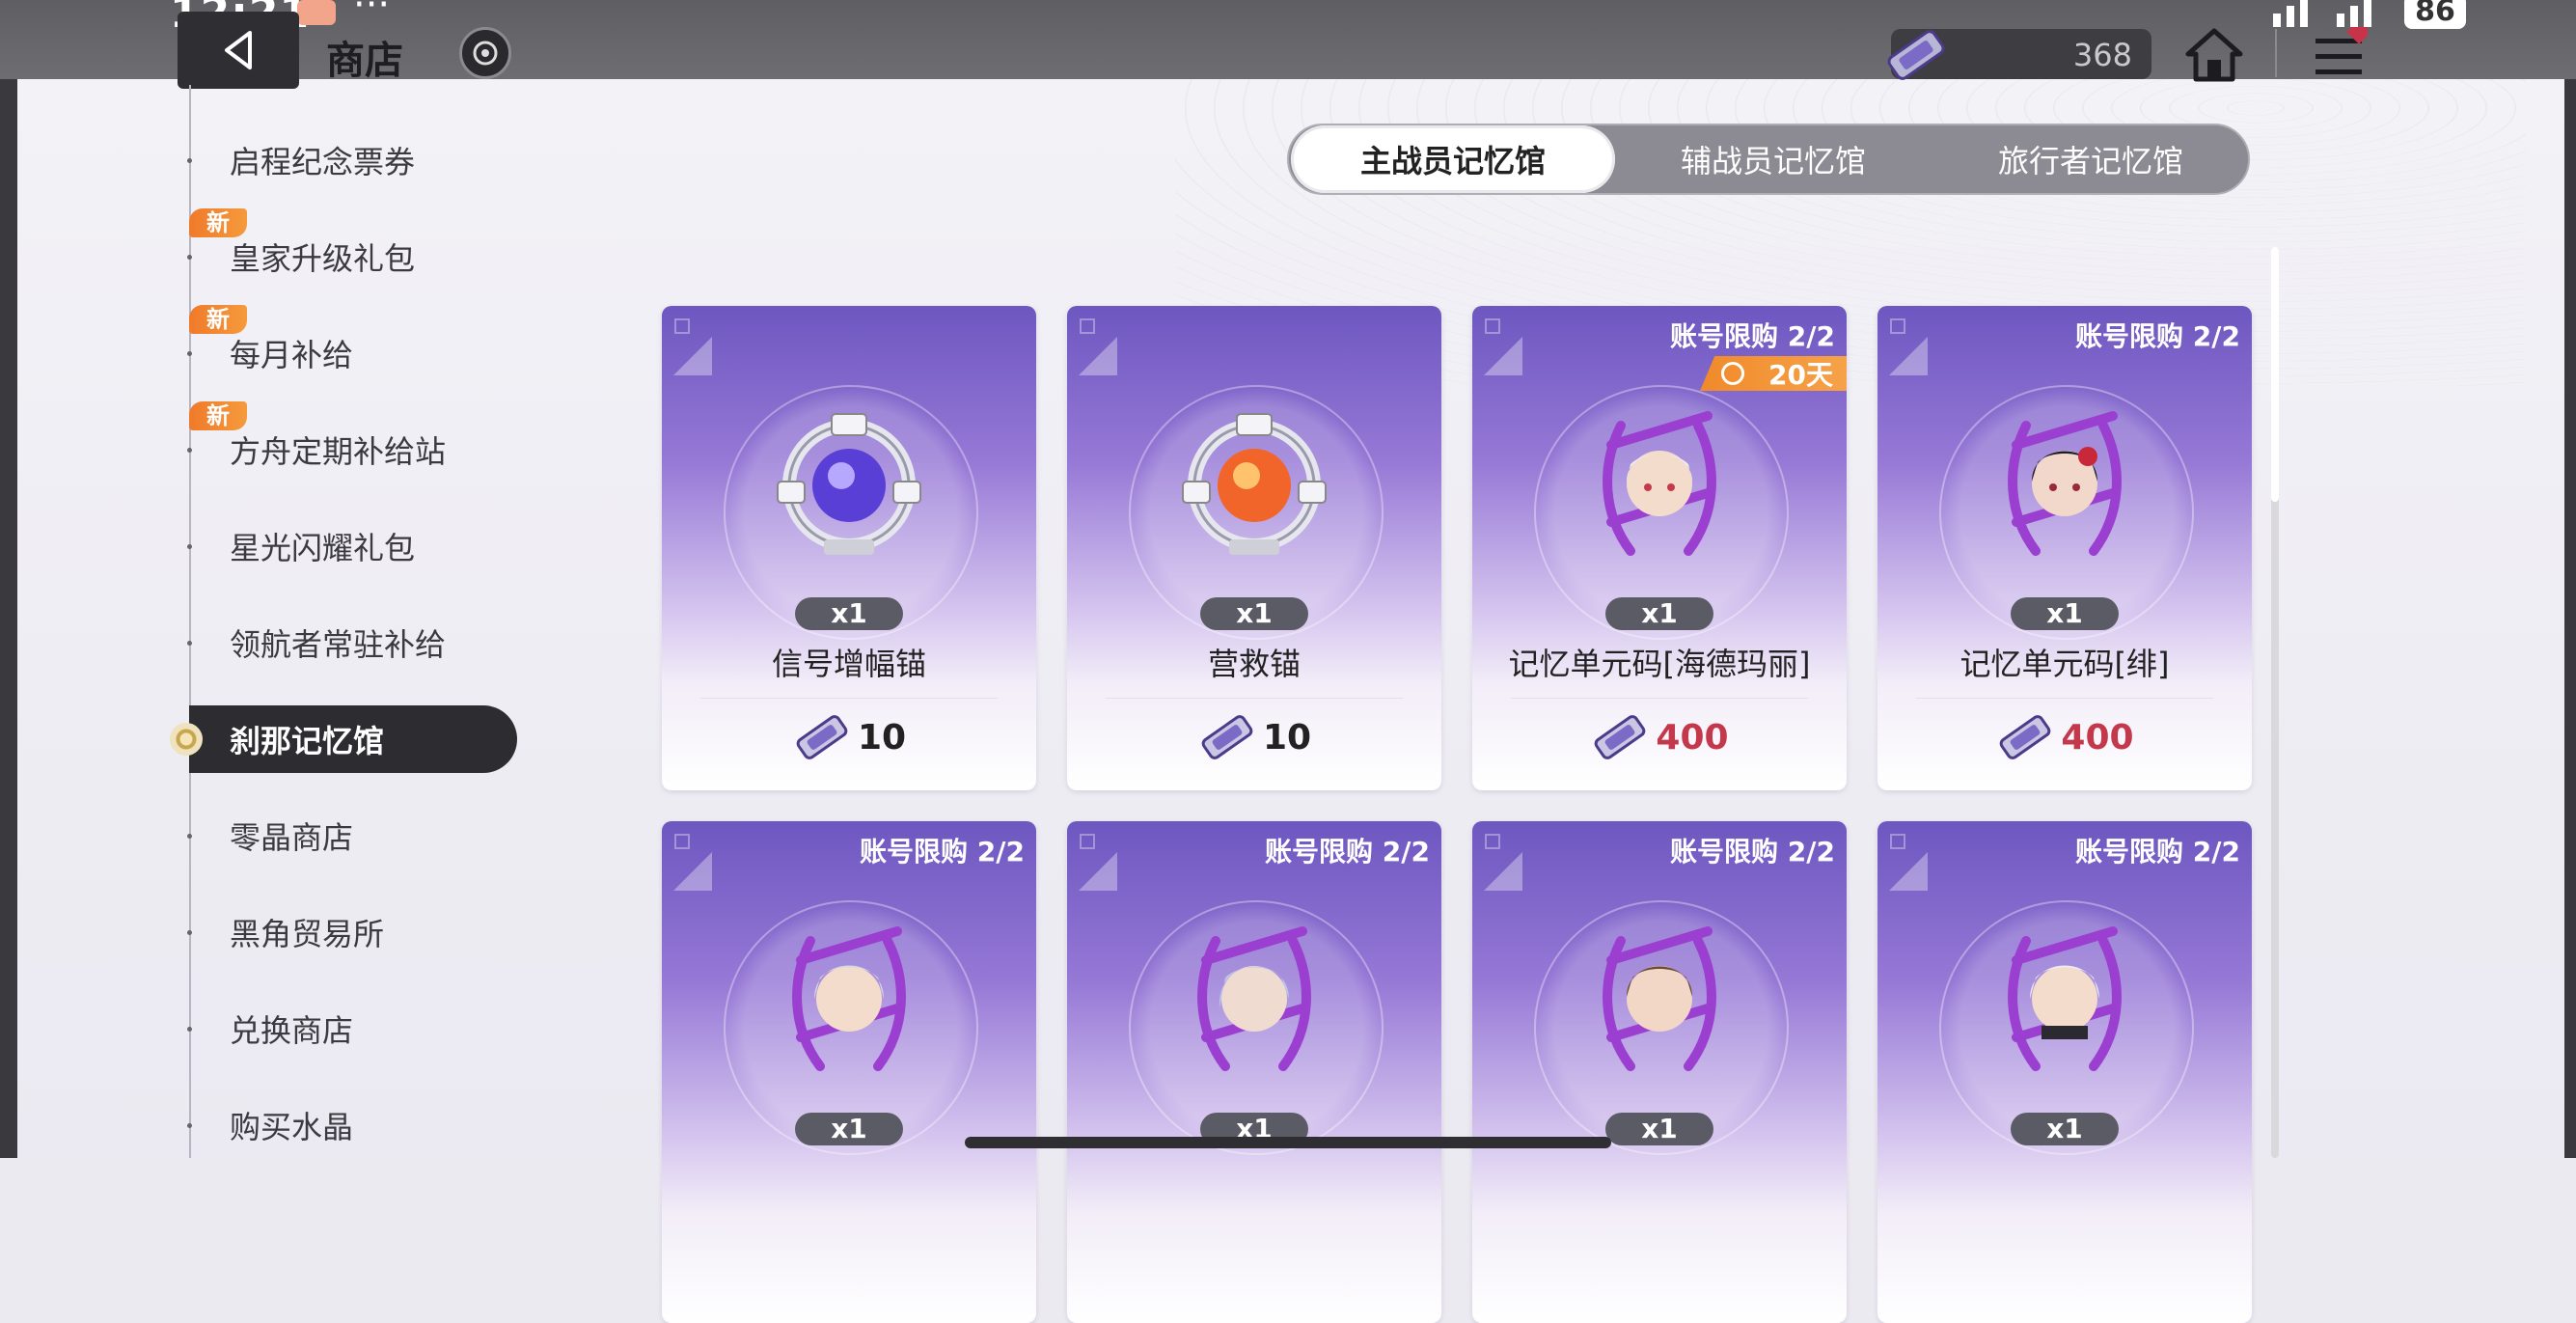  I want to click on active-indicator-icon, so click(187, 739).